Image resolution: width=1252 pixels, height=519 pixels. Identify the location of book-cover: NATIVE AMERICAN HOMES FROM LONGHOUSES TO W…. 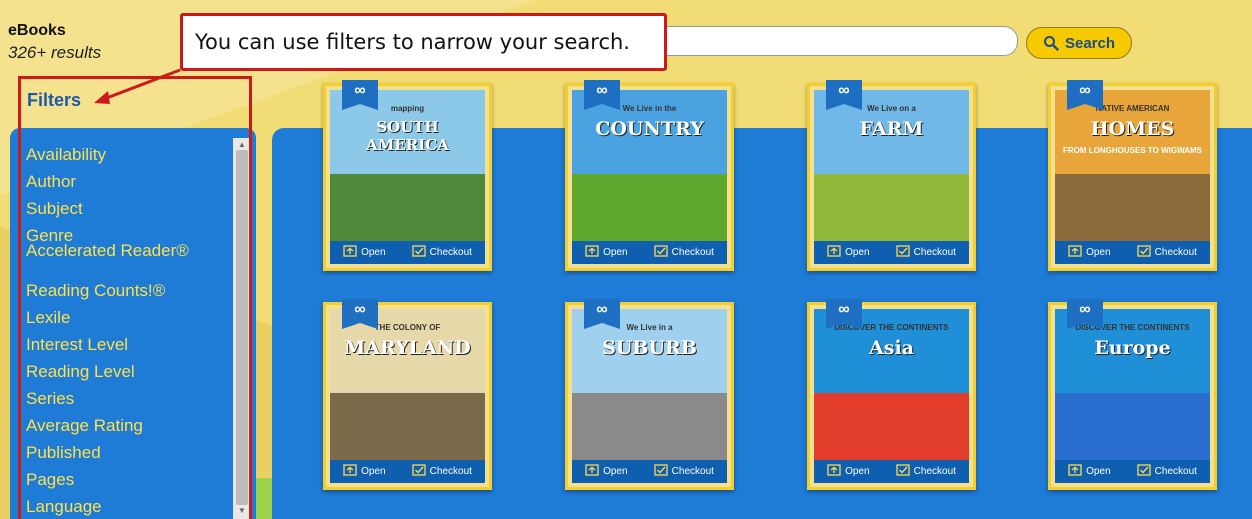
(1132, 166).